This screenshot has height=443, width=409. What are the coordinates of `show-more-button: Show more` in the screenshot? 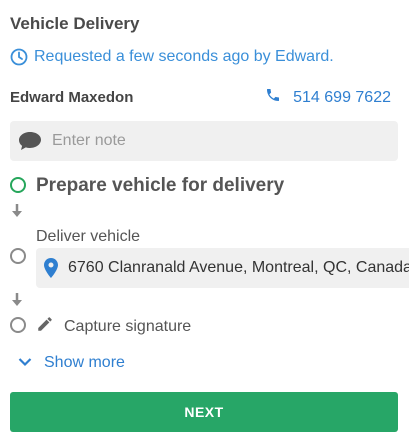 It's located at (71, 363).